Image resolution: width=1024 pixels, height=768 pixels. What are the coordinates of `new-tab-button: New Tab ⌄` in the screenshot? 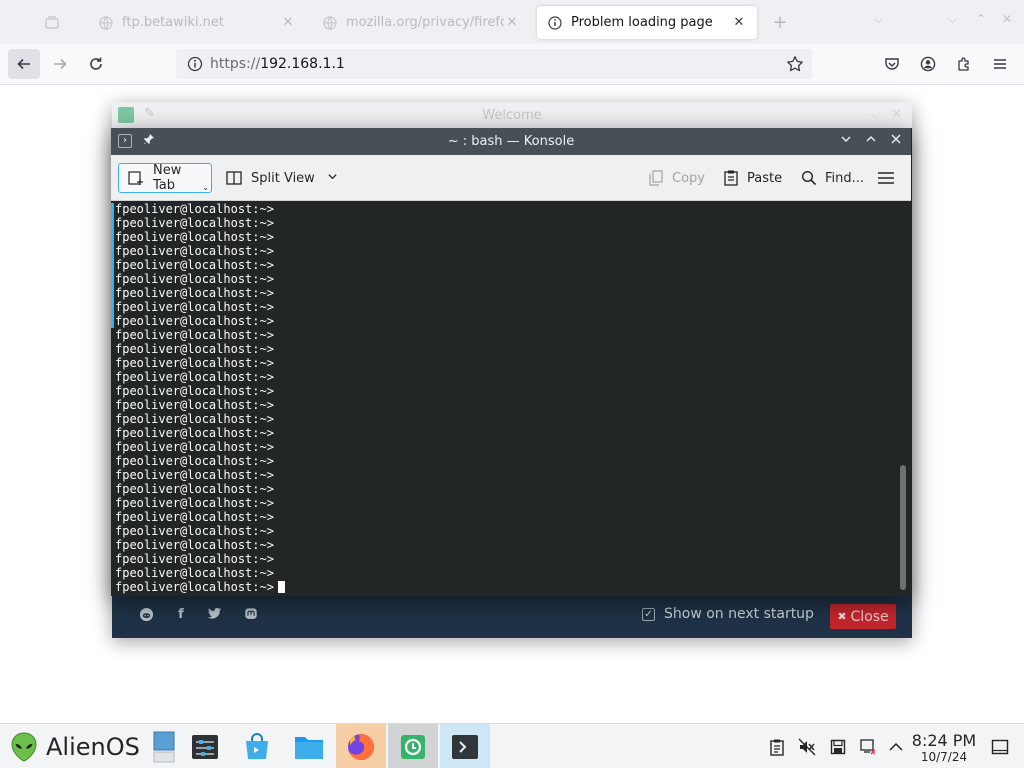 It's located at (165, 178).